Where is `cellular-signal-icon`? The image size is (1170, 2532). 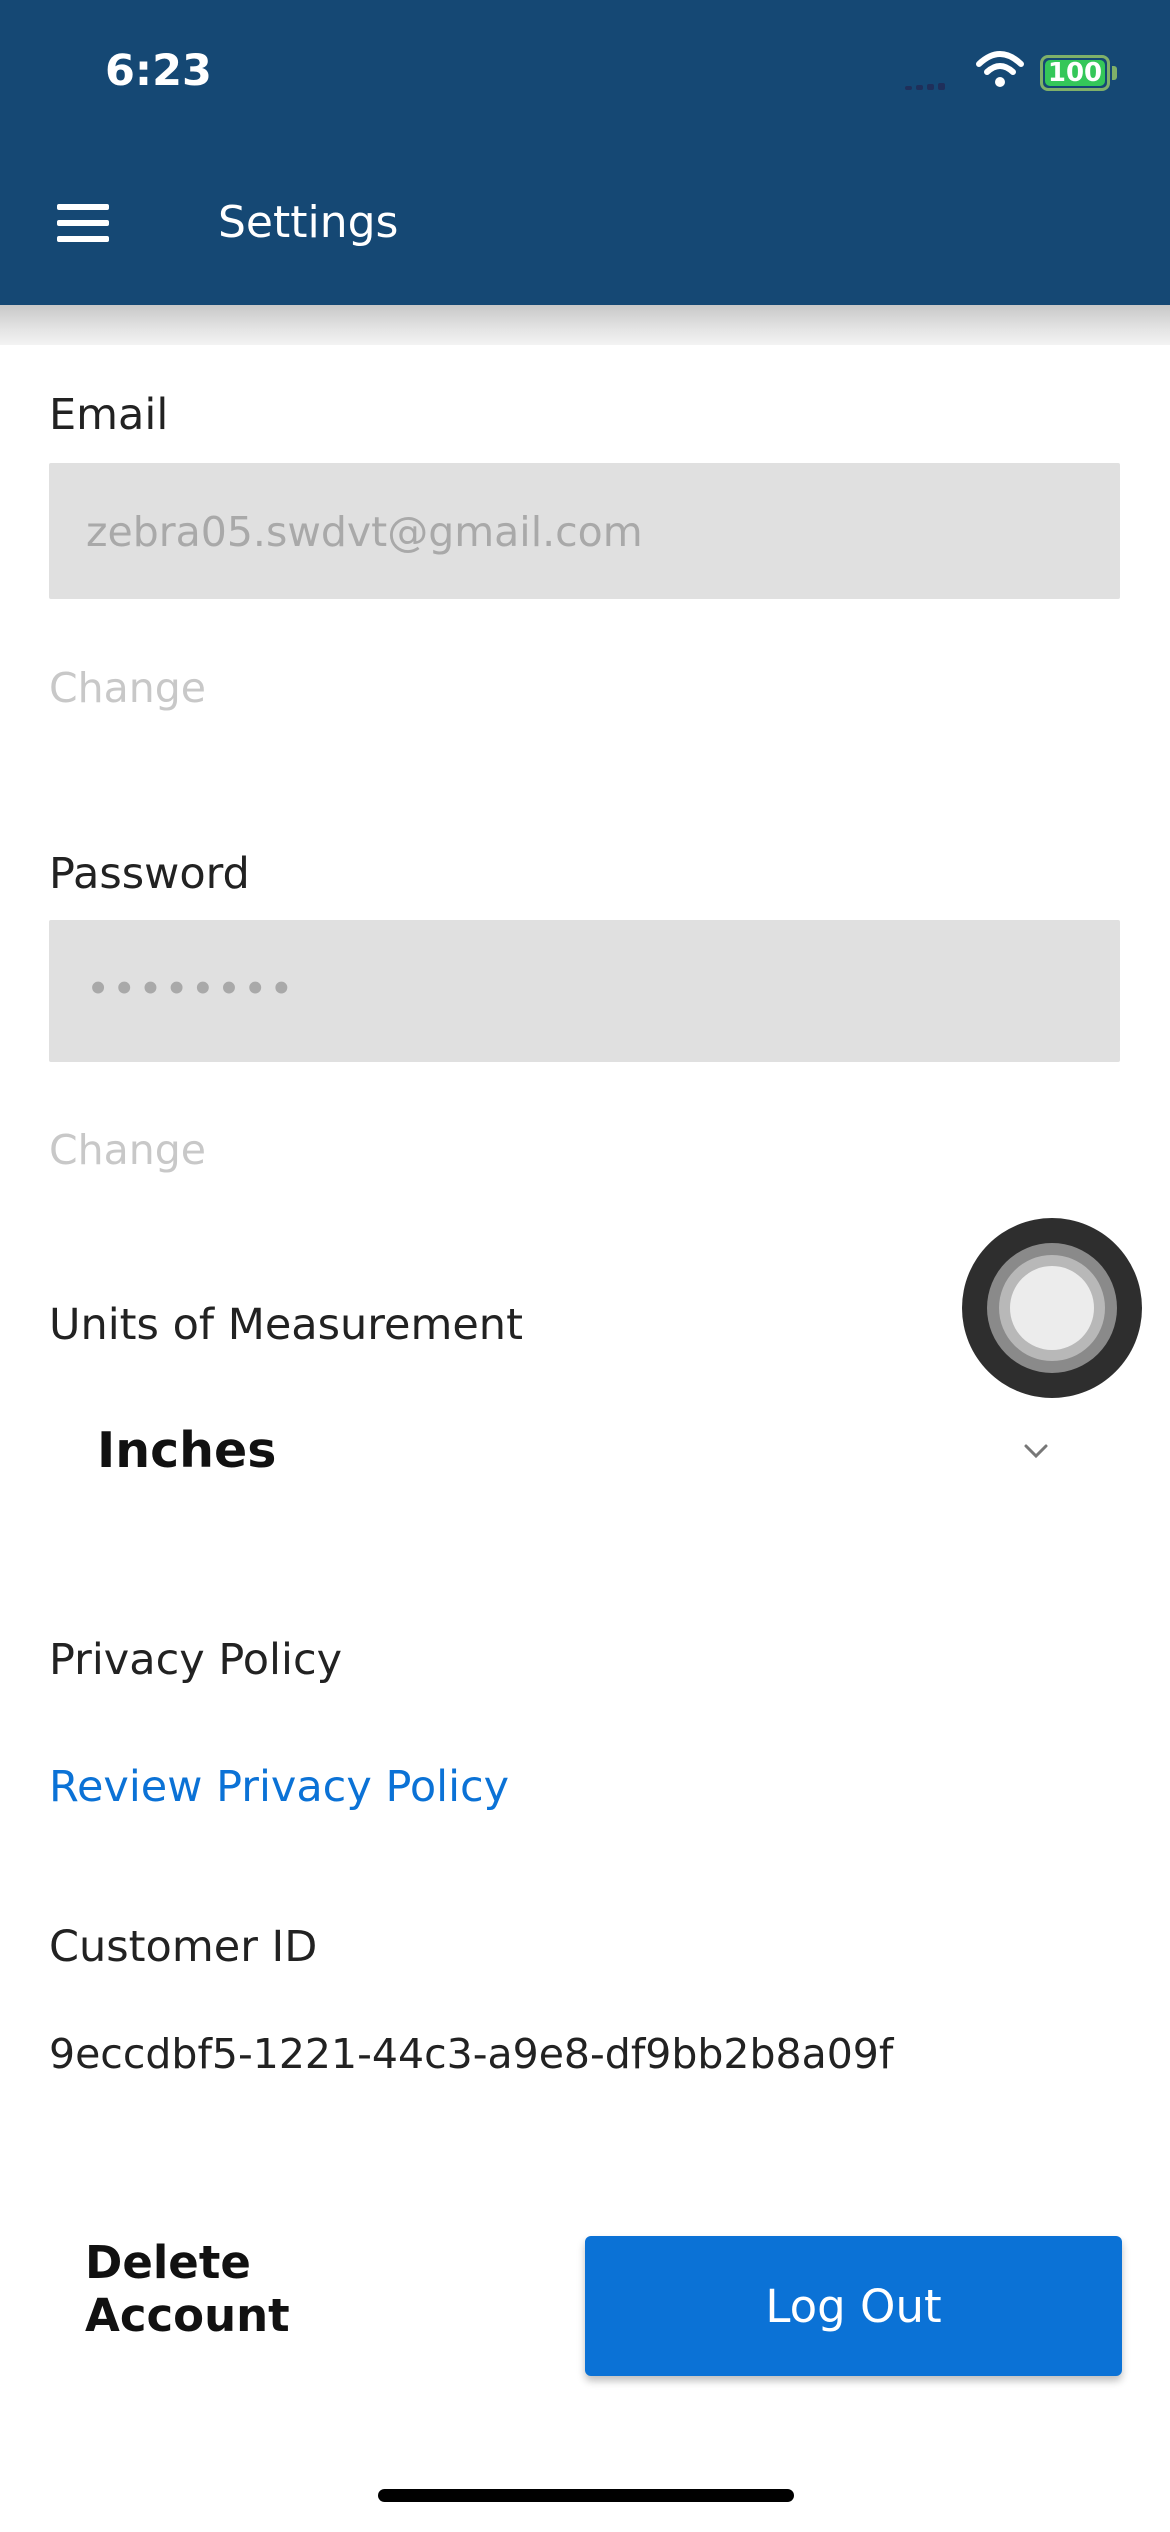
cellular-signal-icon is located at coordinates (926, 85).